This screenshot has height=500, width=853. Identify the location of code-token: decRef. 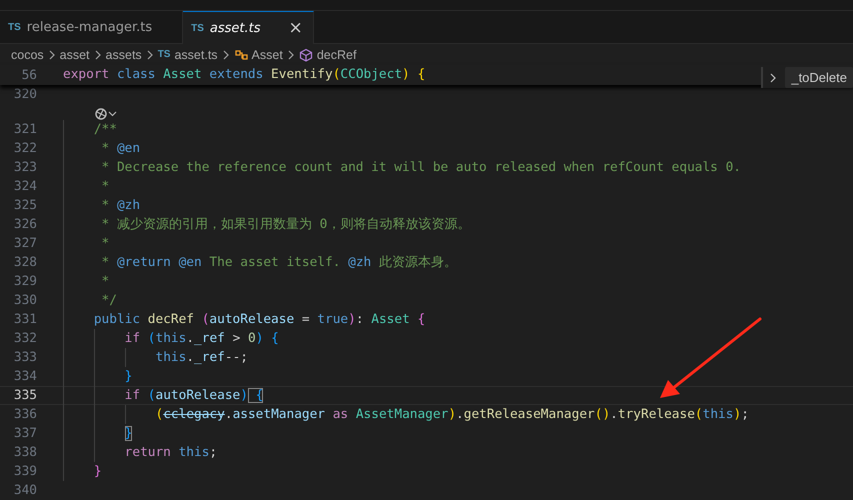
(170, 319).